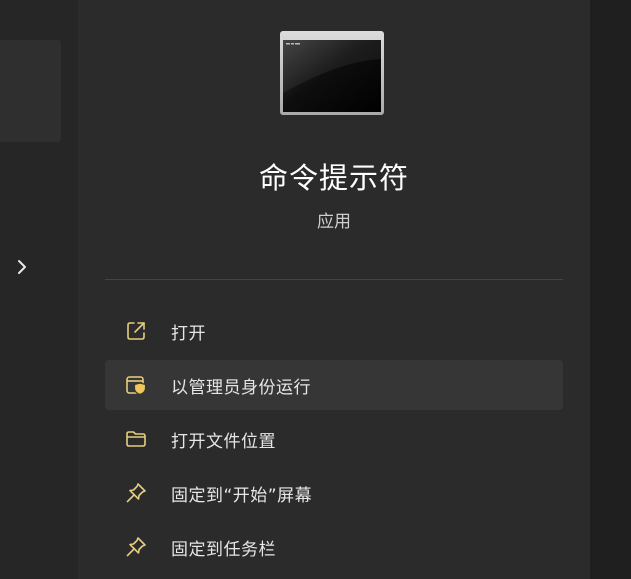  Describe the element at coordinates (136, 331) in the screenshot. I see `open-external-icon` at that location.